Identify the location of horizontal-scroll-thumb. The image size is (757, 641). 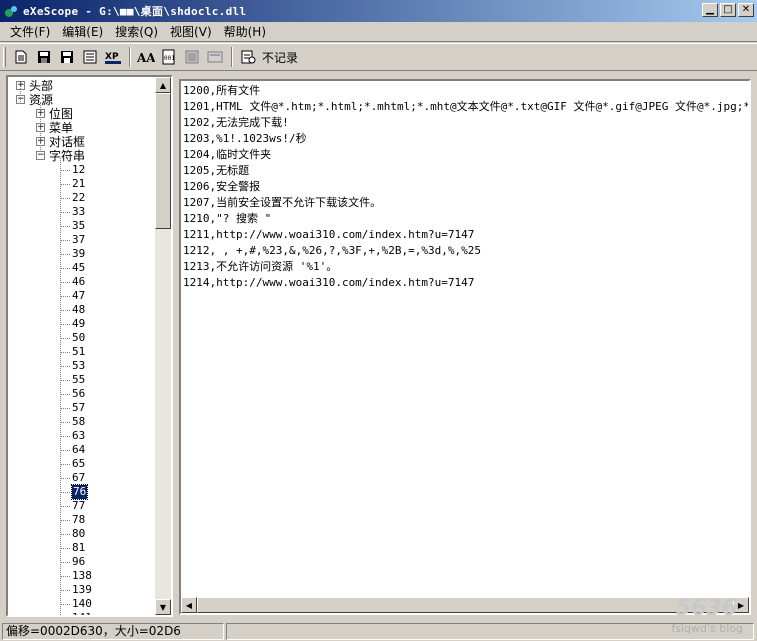
(467, 605).